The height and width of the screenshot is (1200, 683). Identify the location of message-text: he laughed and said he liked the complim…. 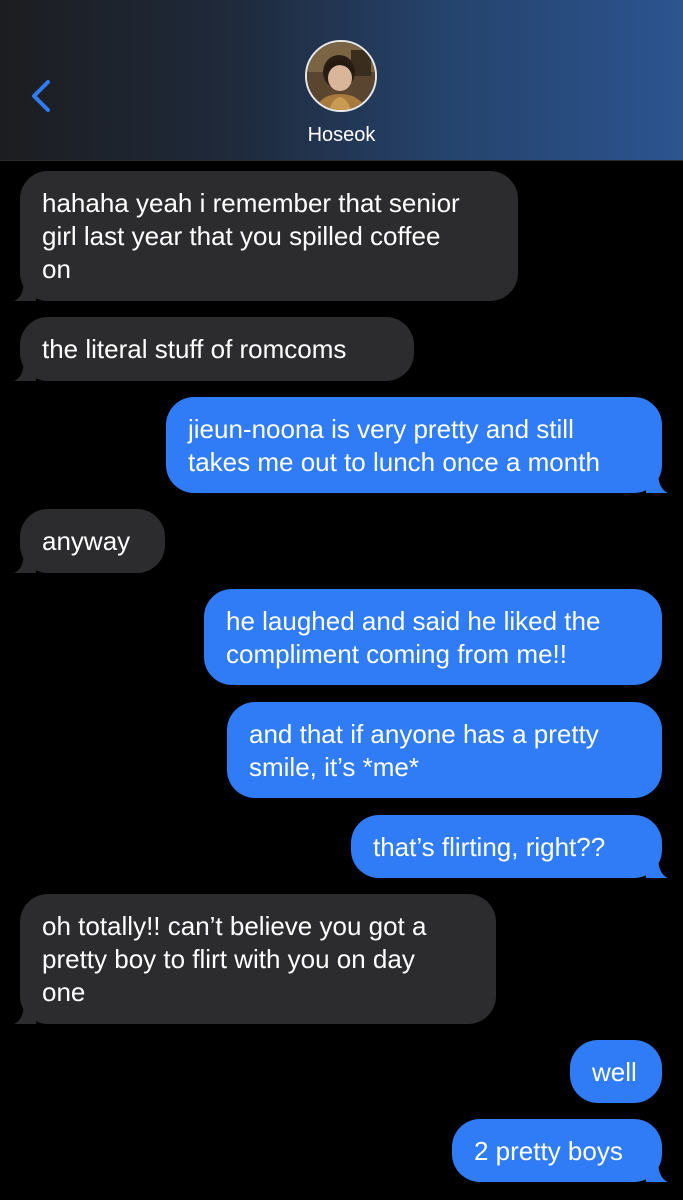
(413, 637).